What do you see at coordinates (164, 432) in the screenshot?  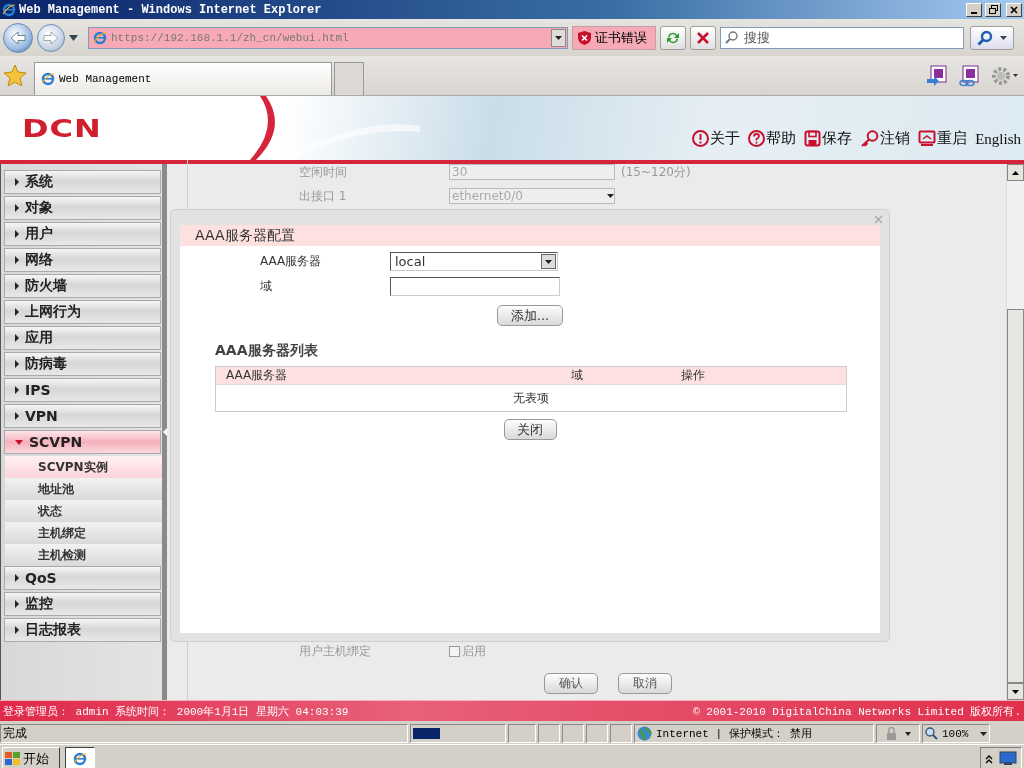 I see `collapse-arrow-icon` at bounding box center [164, 432].